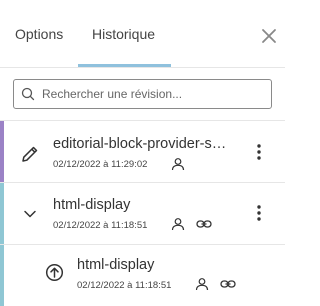  I want to click on revision-date: 02/12/2022 à 11:29:02, so click(100, 164).